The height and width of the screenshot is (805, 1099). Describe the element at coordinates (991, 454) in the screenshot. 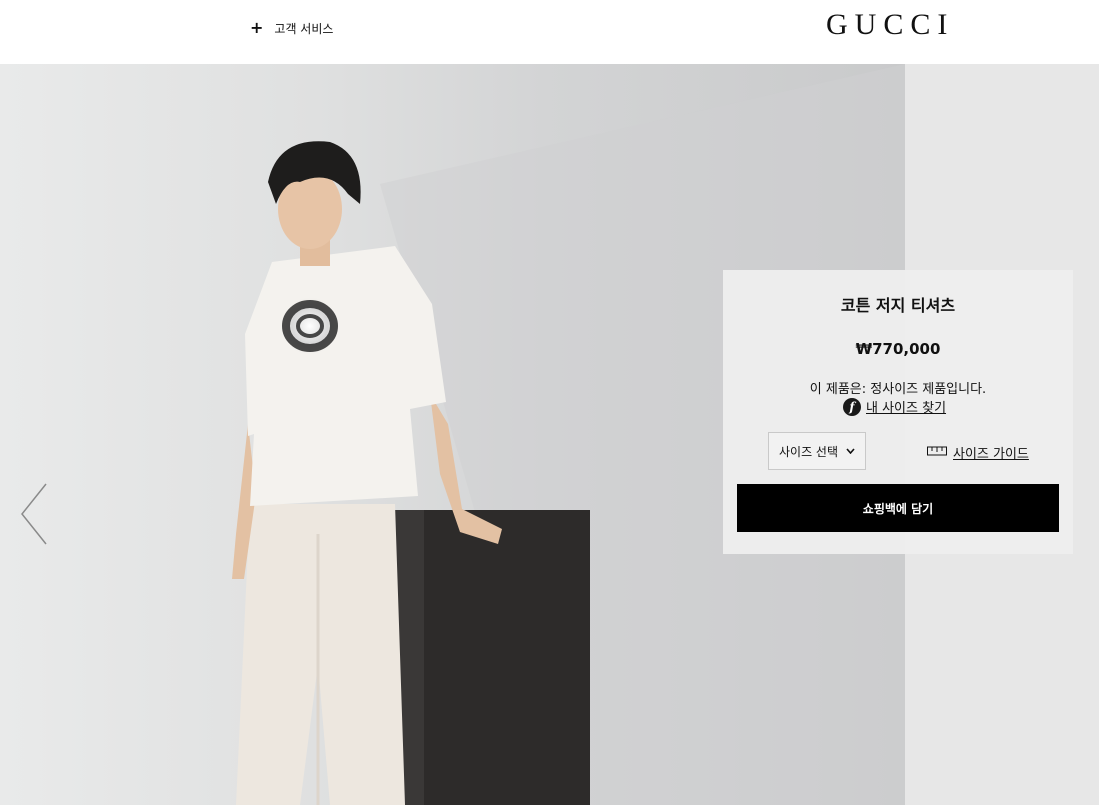

I see `size-guide-label: 사이즈 가이드` at that location.